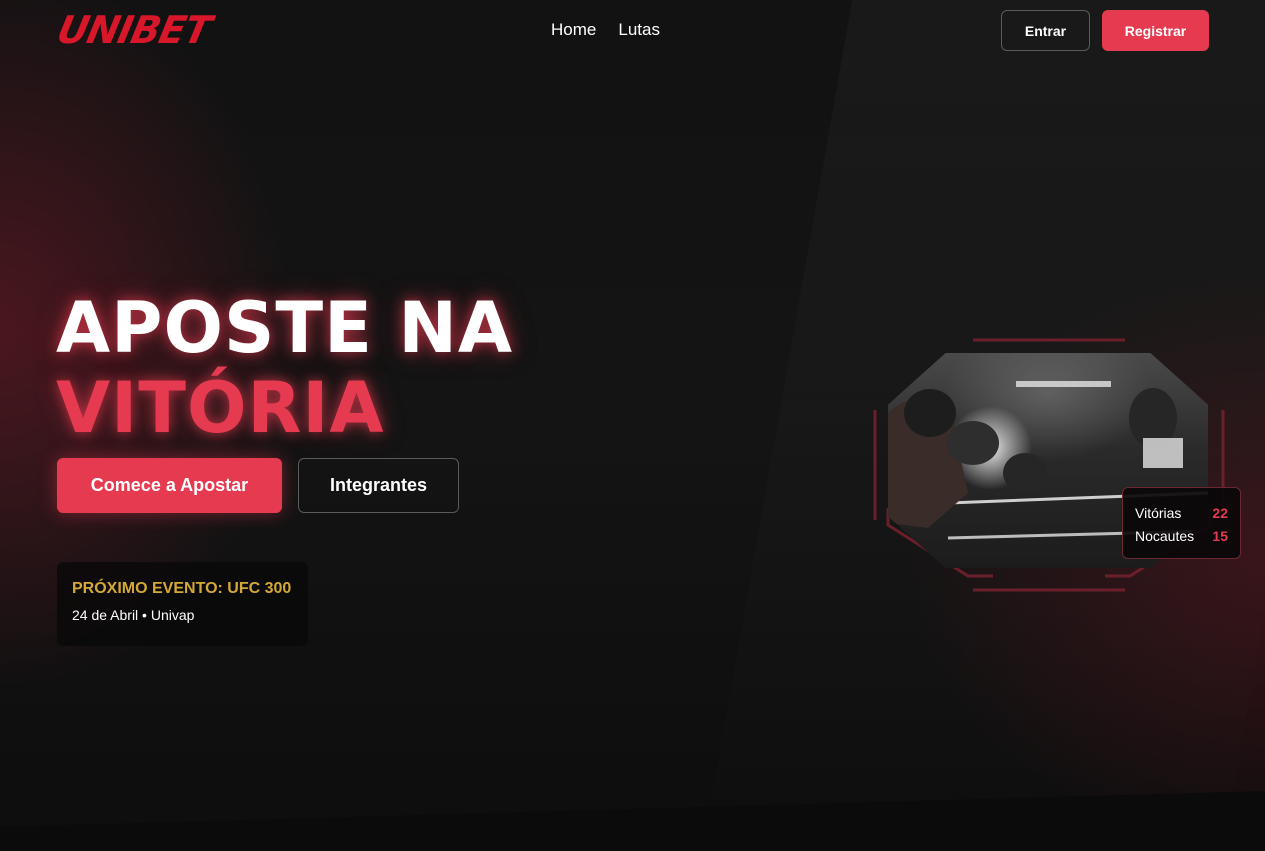 Image resolution: width=1265 pixels, height=851 pixels. Describe the element at coordinates (1220, 513) in the screenshot. I see `stat-value-wins: 22` at that location.